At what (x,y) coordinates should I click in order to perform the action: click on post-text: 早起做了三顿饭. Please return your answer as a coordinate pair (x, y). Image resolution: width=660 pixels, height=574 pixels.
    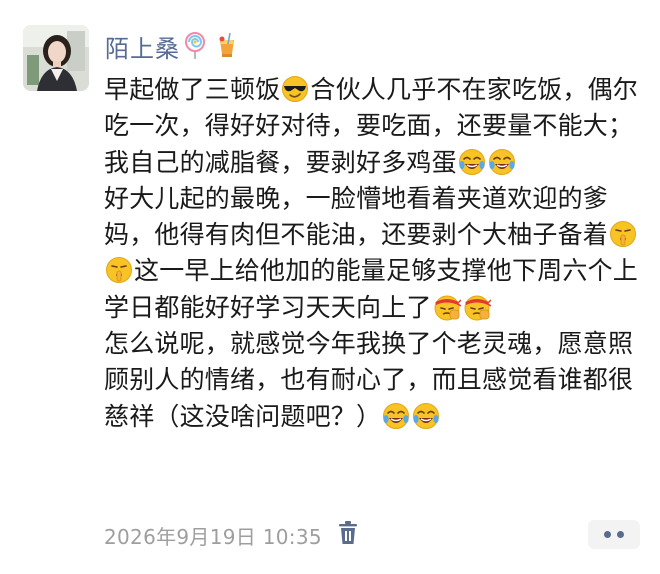
    Looking at the image, I should click on (192, 89).